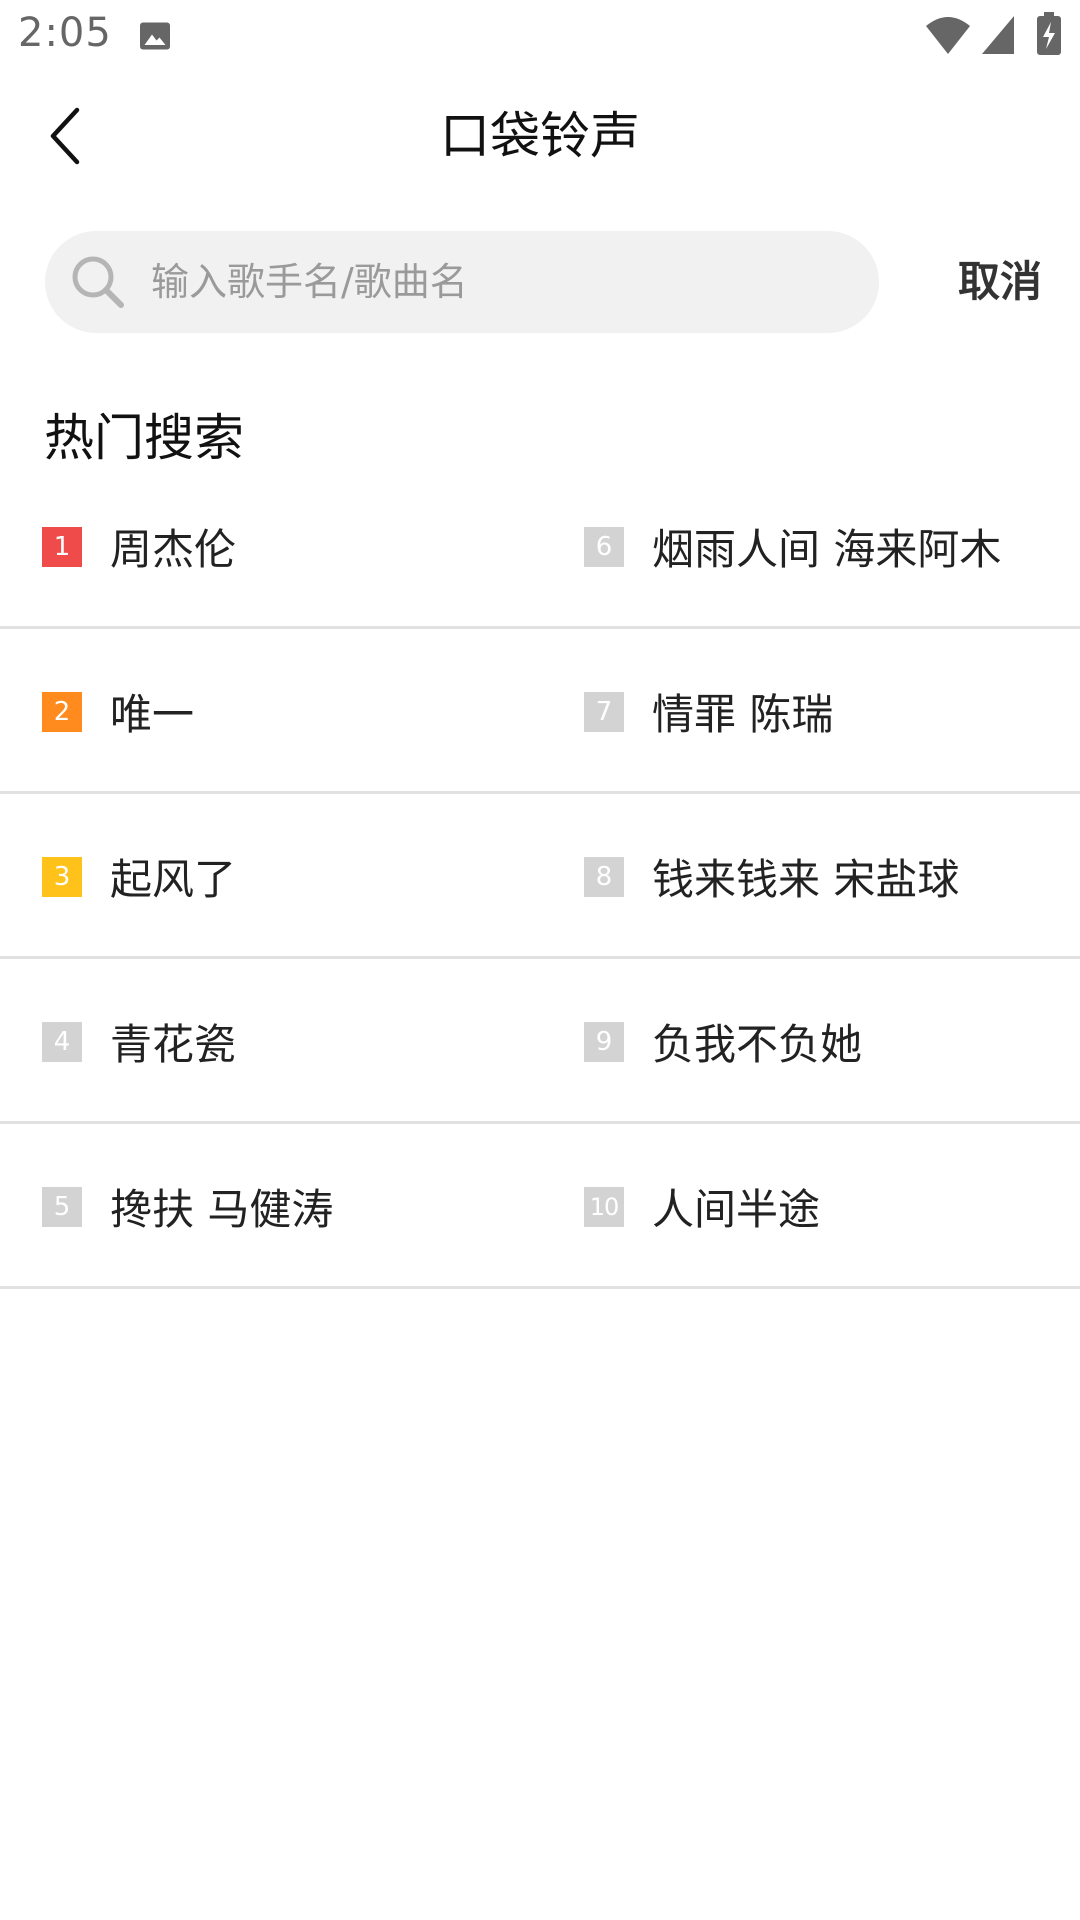 Image resolution: width=1080 pixels, height=1920 pixels. What do you see at coordinates (1000, 282) in the screenshot?
I see `cancel-button: 取消` at bounding box center [1000, 282].